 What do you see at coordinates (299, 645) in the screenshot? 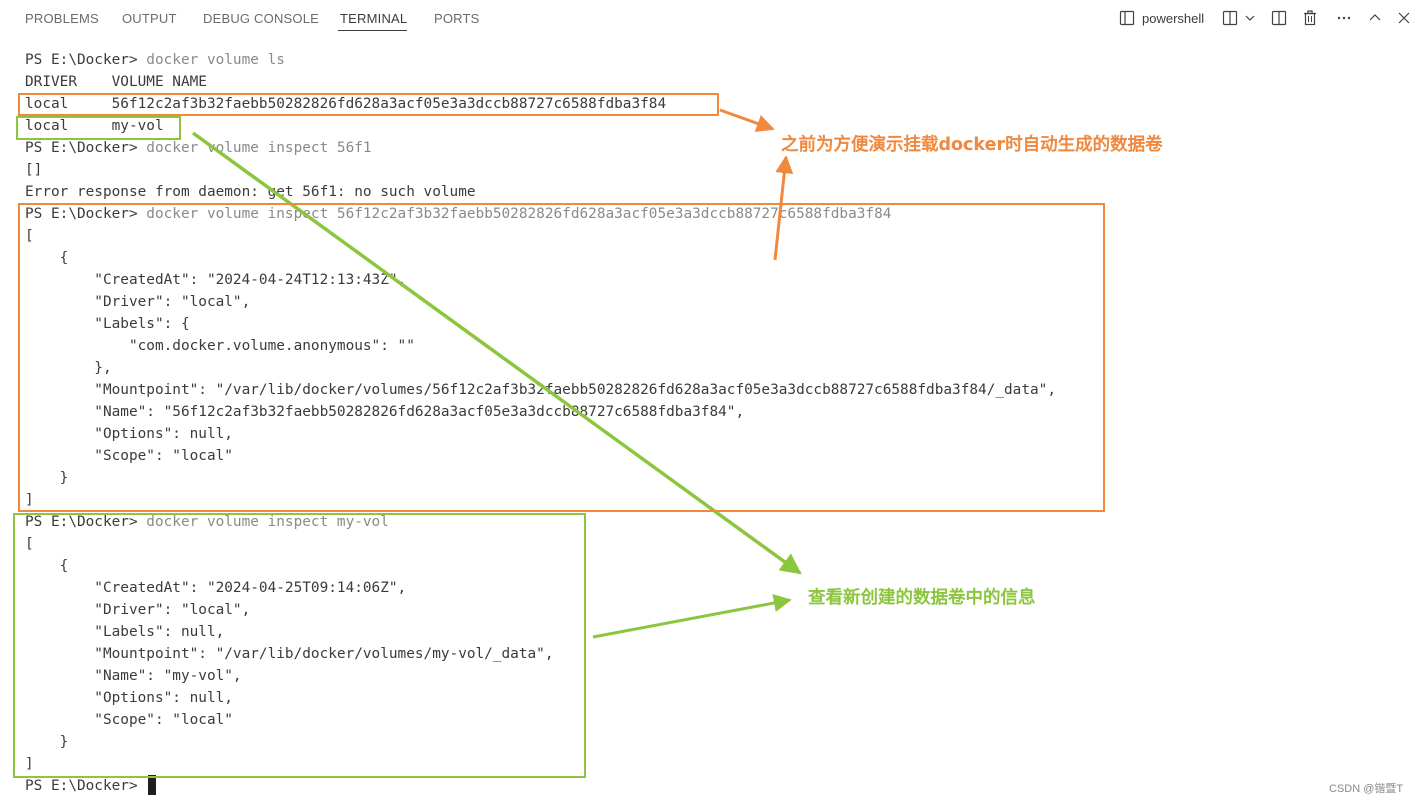
I see `my-vol-inspect-highlight` at bounding box center [299, 645].